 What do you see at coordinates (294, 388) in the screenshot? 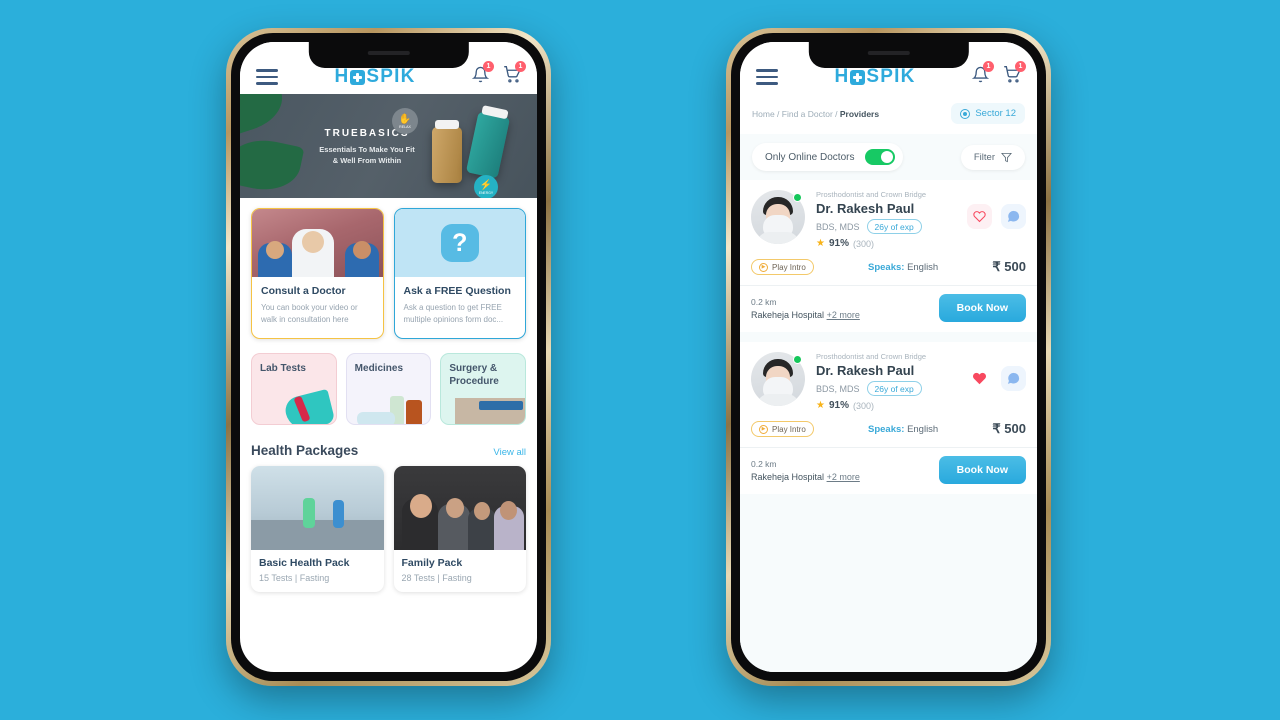
I see `tile-lab-tests: Lab Tests` at bounding box center [294, 388].